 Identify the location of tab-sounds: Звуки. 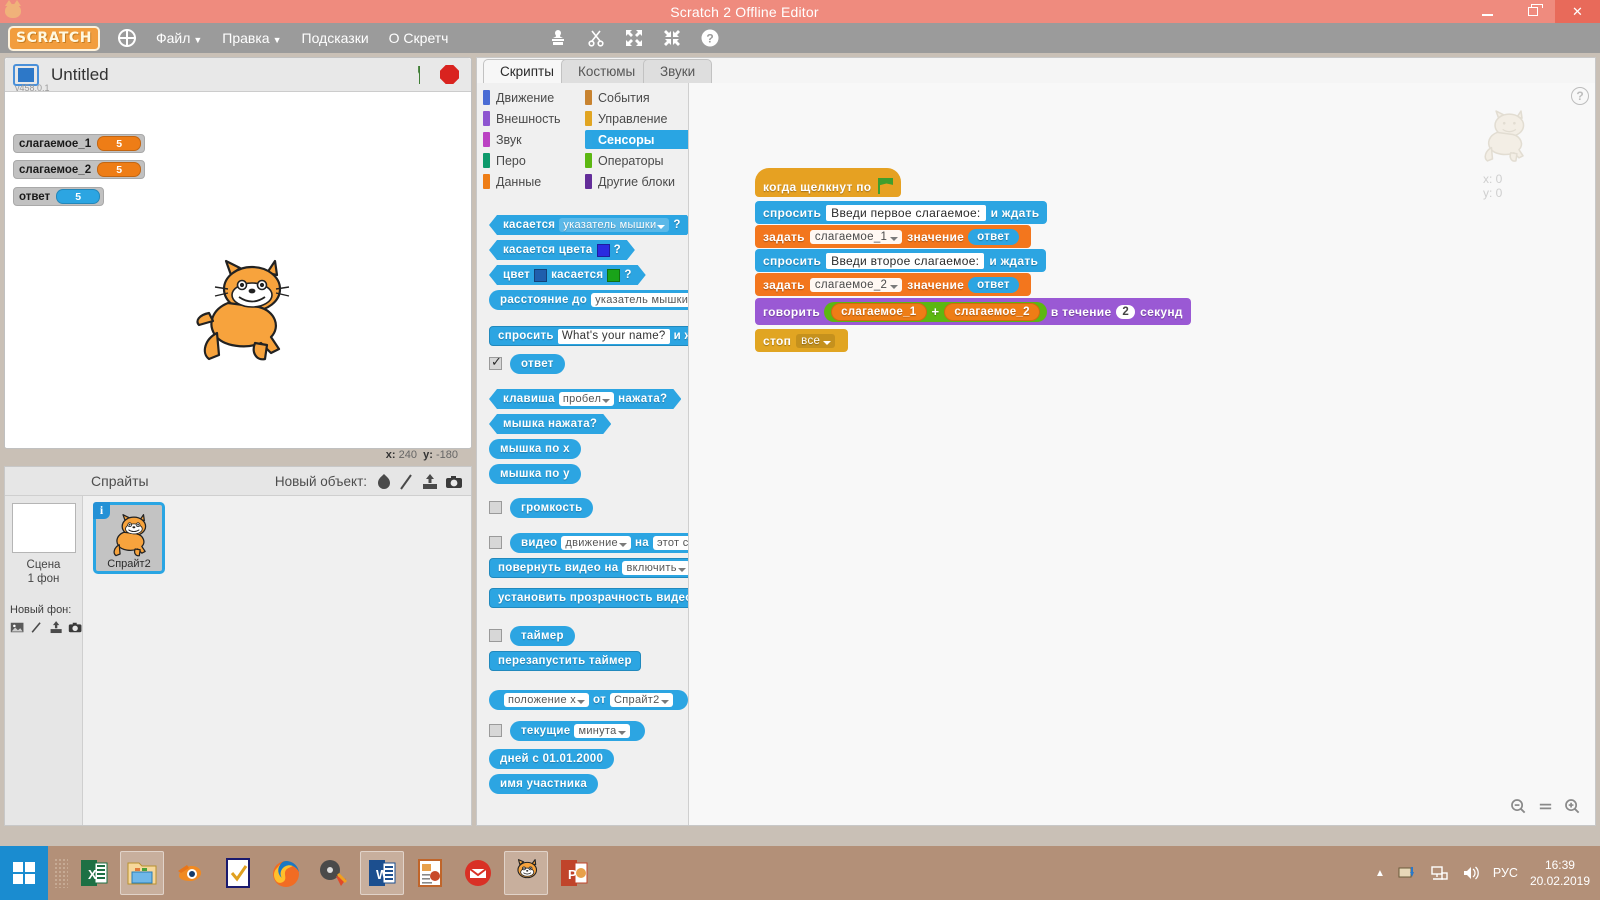
(678, 71).